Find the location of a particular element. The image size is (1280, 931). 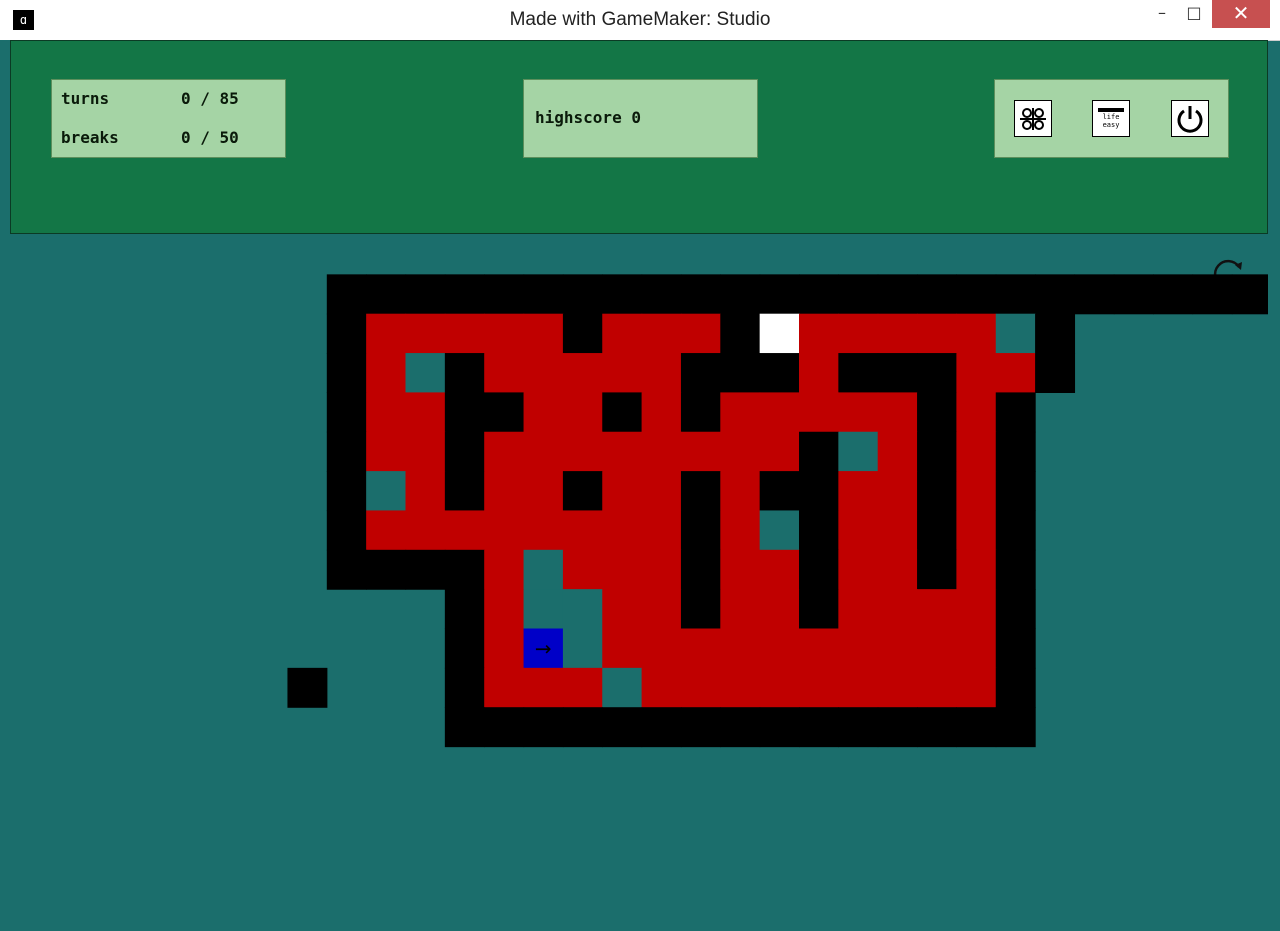

maximize-button: □ is located at coordinates (1194, 14).